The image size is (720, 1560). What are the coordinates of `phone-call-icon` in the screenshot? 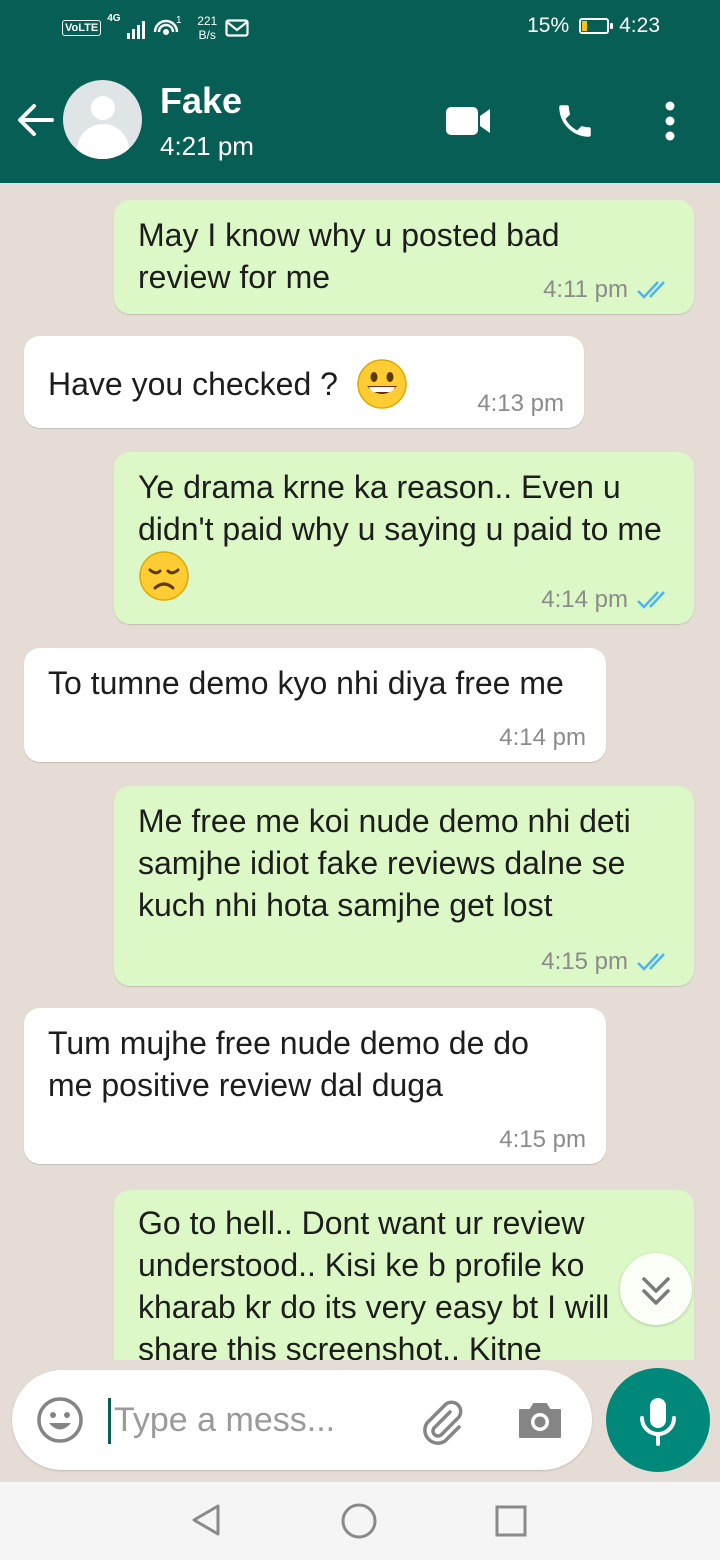 It's located at (575, 121).